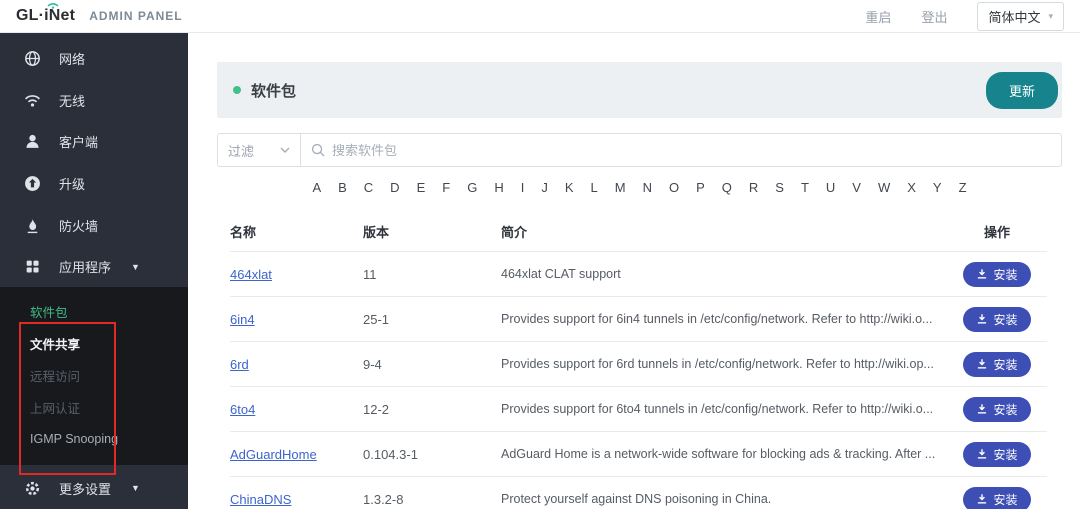 This screenshot has height=509, width=1080. I want to click on alphabet-letter: H, so click(498, 187).